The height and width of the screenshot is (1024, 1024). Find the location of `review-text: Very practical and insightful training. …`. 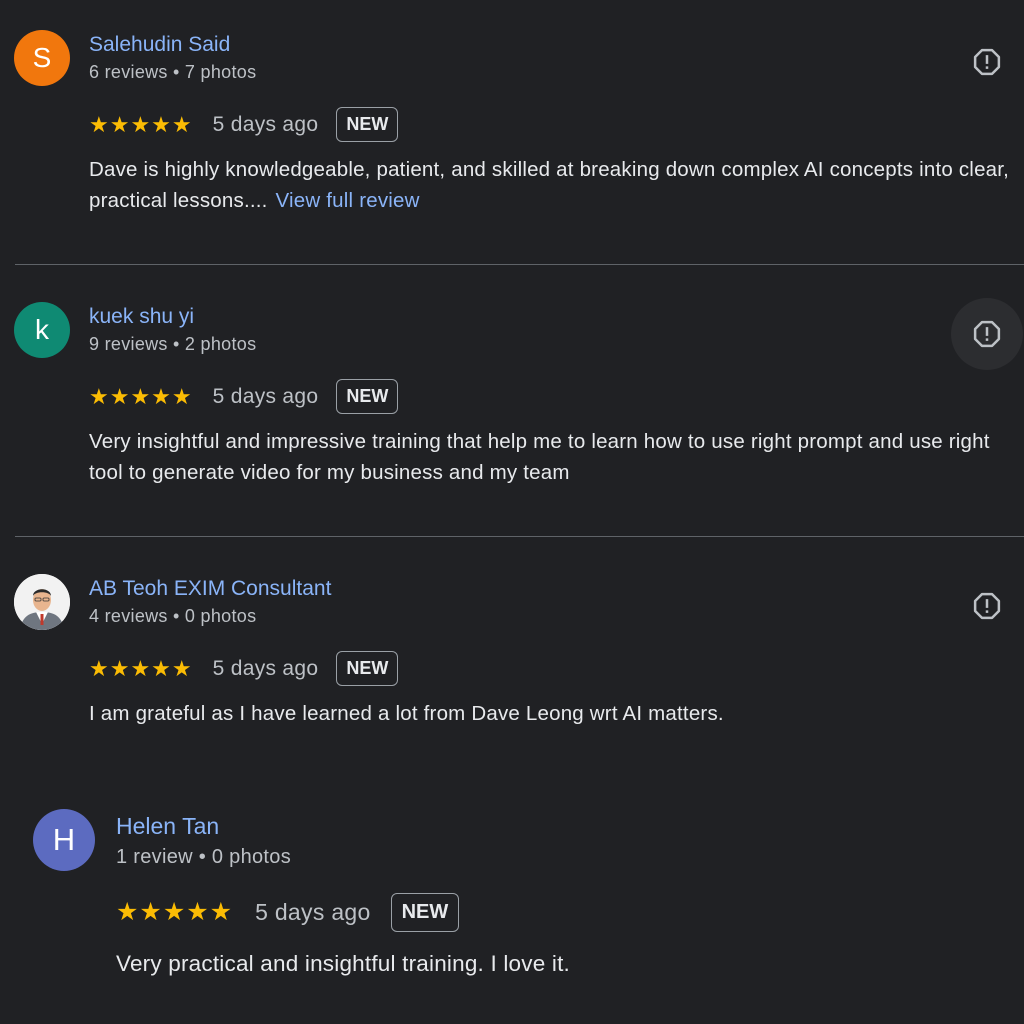

review-text: Very practical and insightful training. … is located at coordinates (343, 963).